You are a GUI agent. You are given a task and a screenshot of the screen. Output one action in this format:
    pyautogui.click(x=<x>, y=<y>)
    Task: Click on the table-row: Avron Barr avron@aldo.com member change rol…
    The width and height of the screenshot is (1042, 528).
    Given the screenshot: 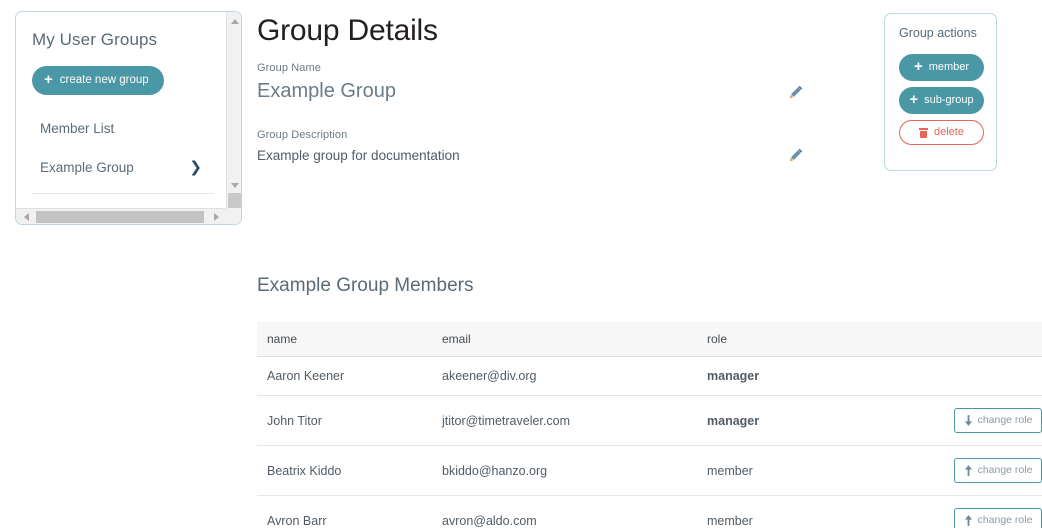 What is the action you would take?
    pyautogui.click(x=649, y=512)
    